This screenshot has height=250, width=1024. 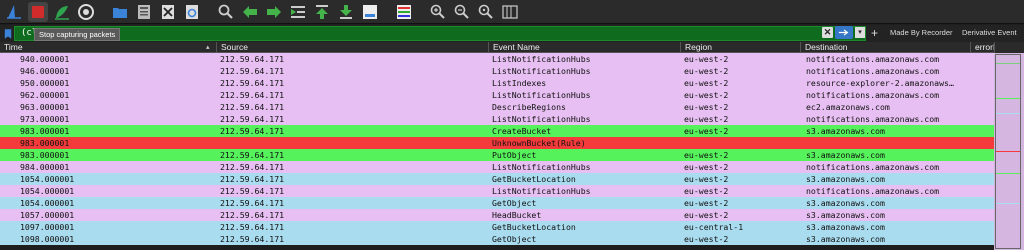 What do you see at coordinates (208, 47) in the screenshot?
I see `sort-ascending-icon: ▴` at bounding box center [208, 47].